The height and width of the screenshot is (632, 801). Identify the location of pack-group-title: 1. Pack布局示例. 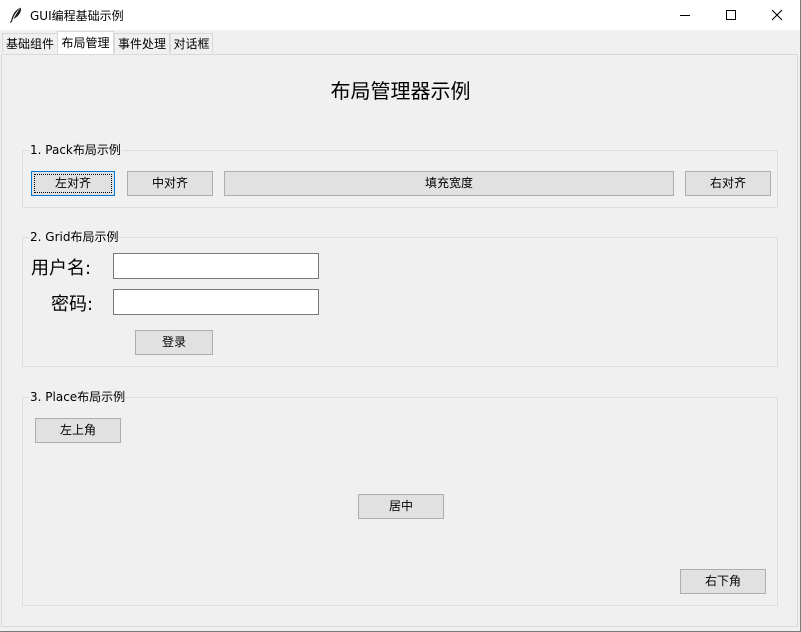
(75, 150).